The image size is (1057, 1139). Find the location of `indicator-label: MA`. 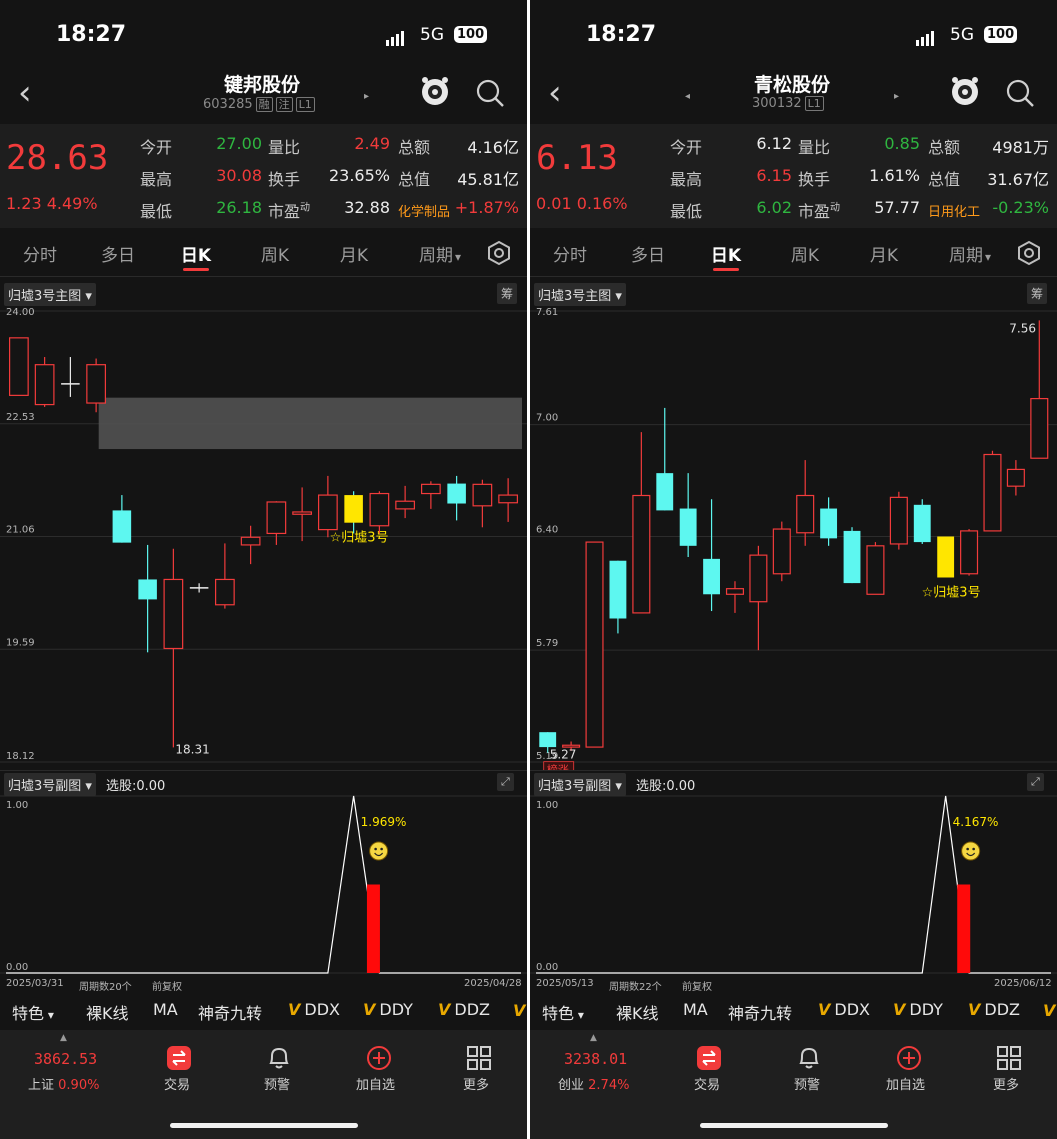

indicator-label: MA is located at coordinates (695, 1009).